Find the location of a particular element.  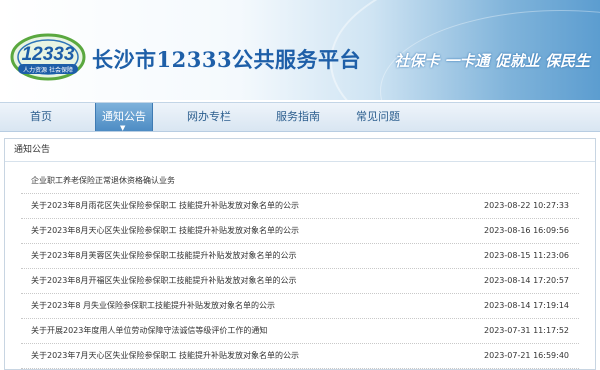

nav-item-online-services: 网办专栏 is located at coordinates (209, 117).